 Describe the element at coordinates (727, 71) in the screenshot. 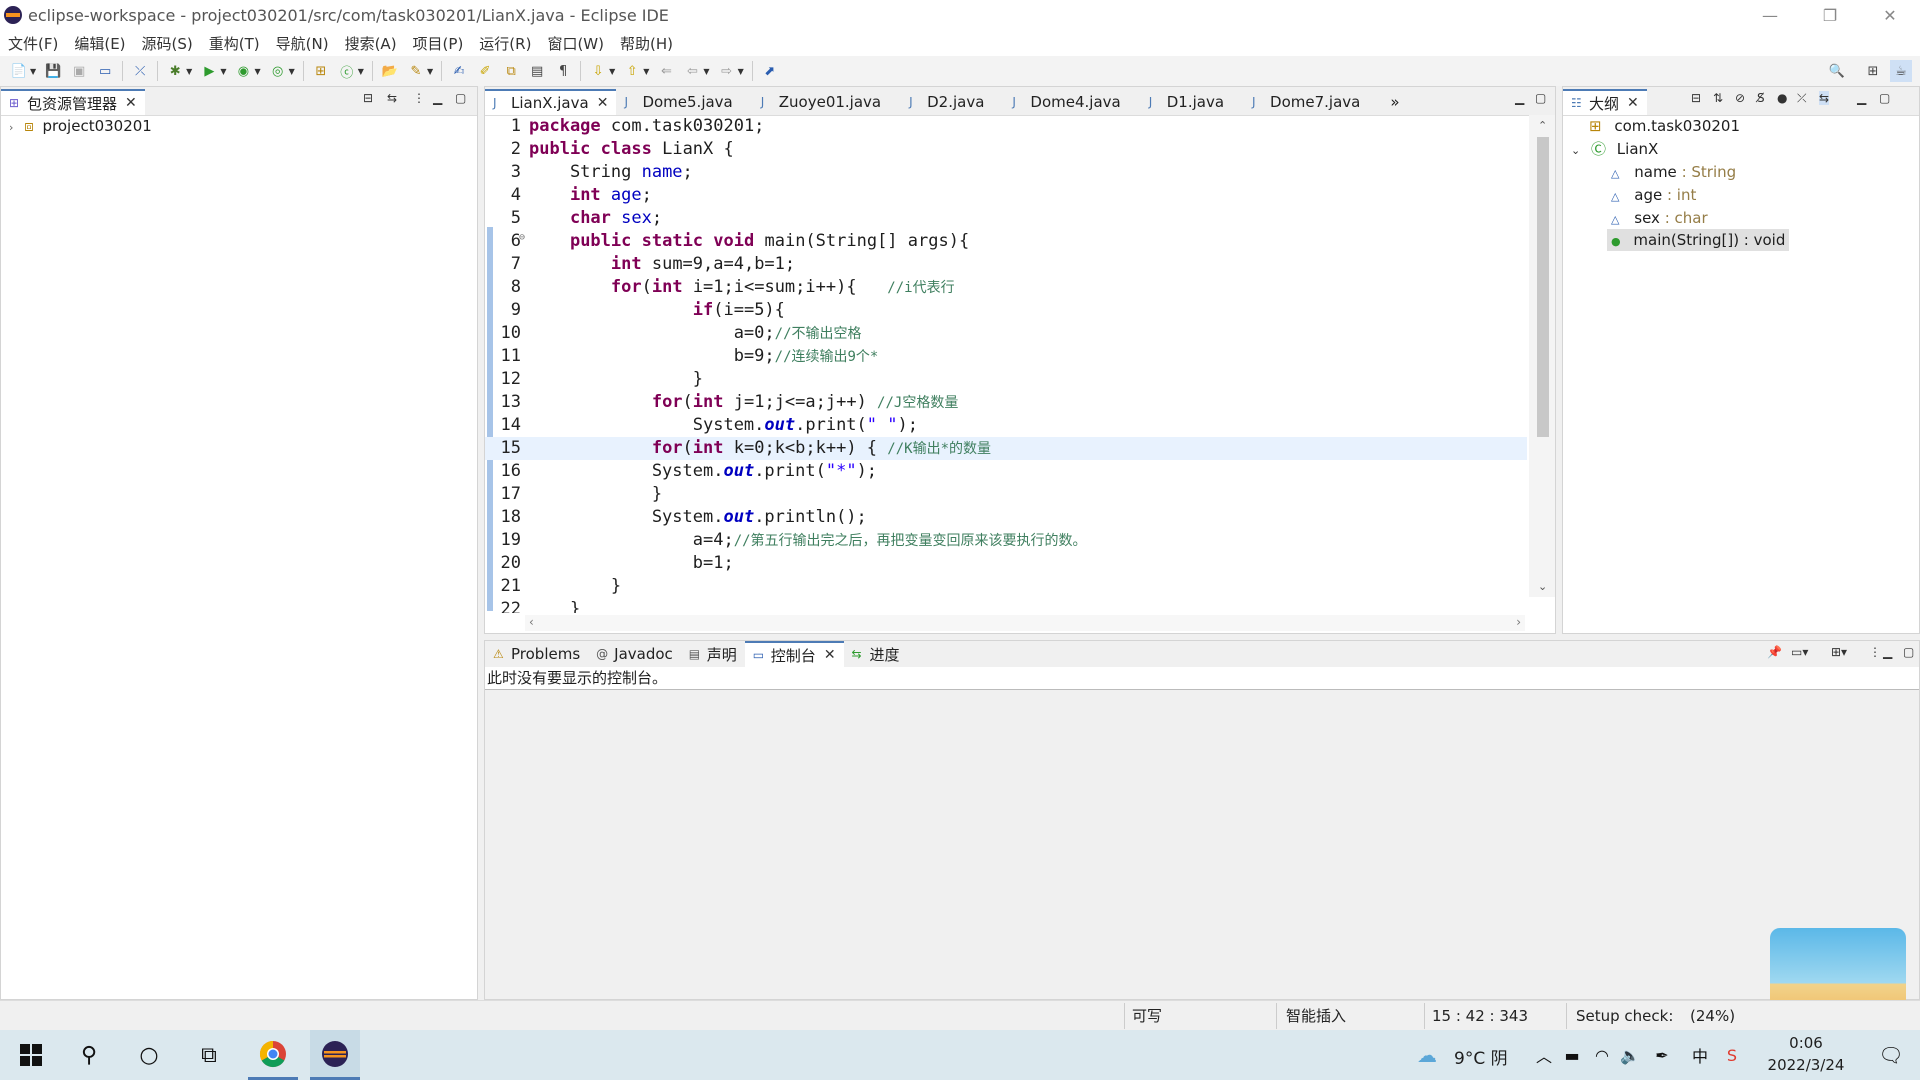

I see `forward-icon: ⇨` at that location.